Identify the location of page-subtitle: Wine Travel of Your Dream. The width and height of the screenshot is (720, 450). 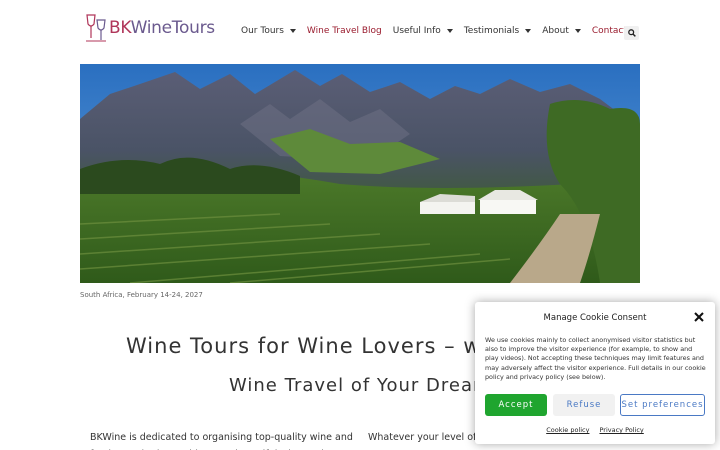
(360, 385).